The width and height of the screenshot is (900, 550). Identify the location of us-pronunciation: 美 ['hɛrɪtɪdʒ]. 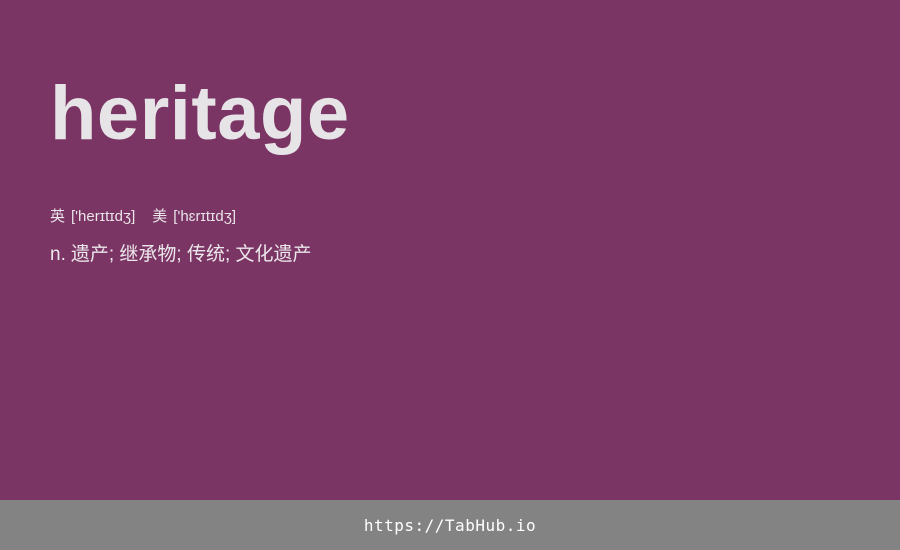
(194, 215).